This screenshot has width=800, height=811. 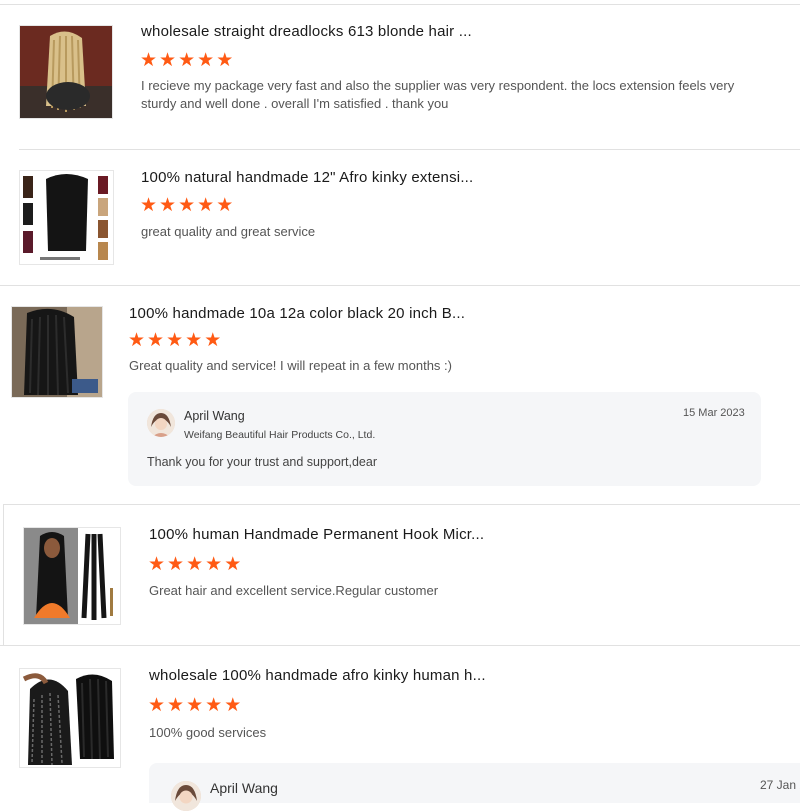 What do you see at coordinates (474, 787) in the screenshot?
I see `seller-reply: April Wang 27 Jan 2` at bounding box center [474, 787].